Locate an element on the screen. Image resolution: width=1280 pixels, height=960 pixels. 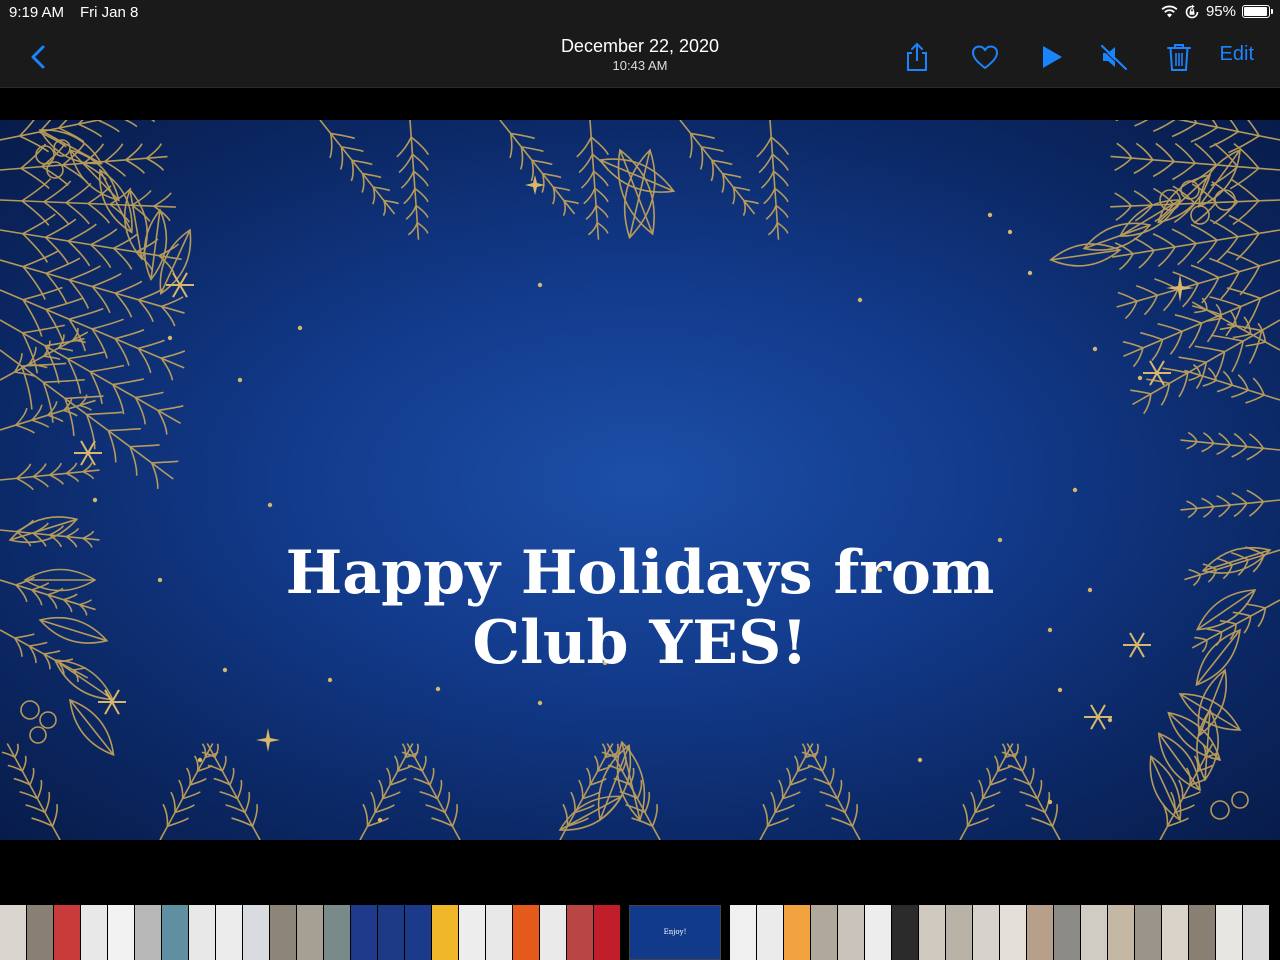
current-thumbnail-caption: Enjoy! is located at coordinates (675, 932).